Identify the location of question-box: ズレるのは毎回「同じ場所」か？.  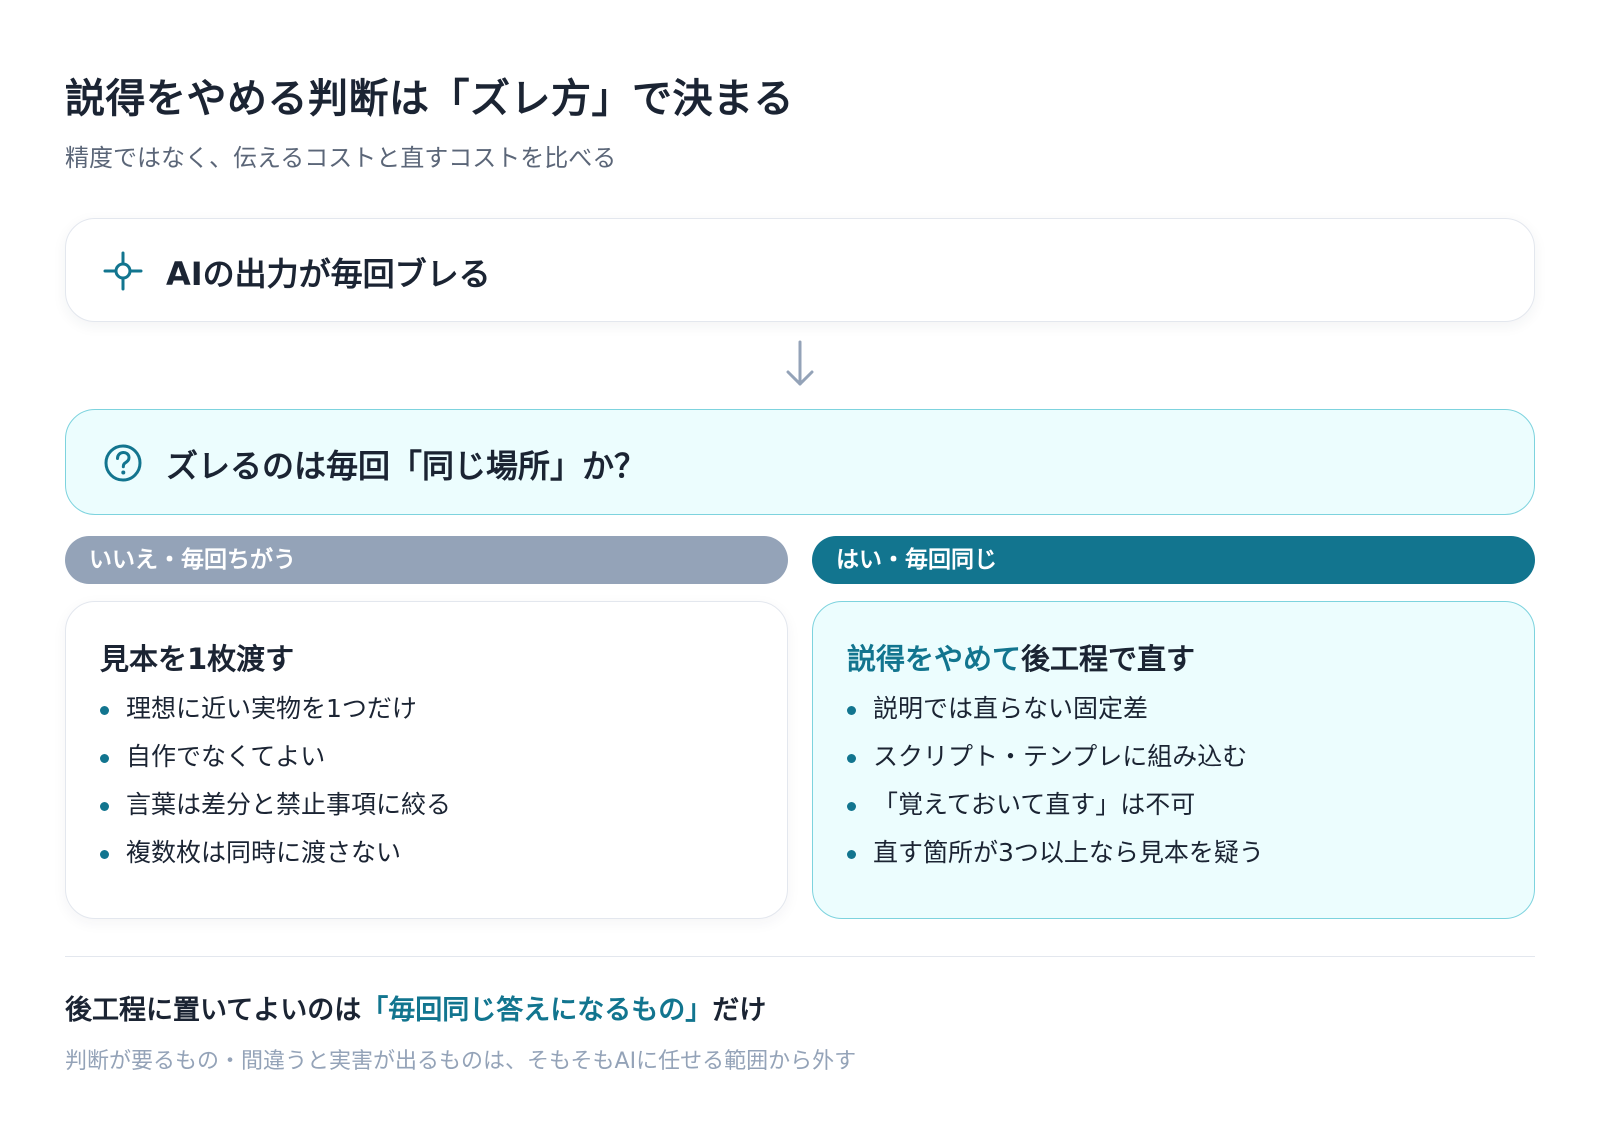
(800, 462).